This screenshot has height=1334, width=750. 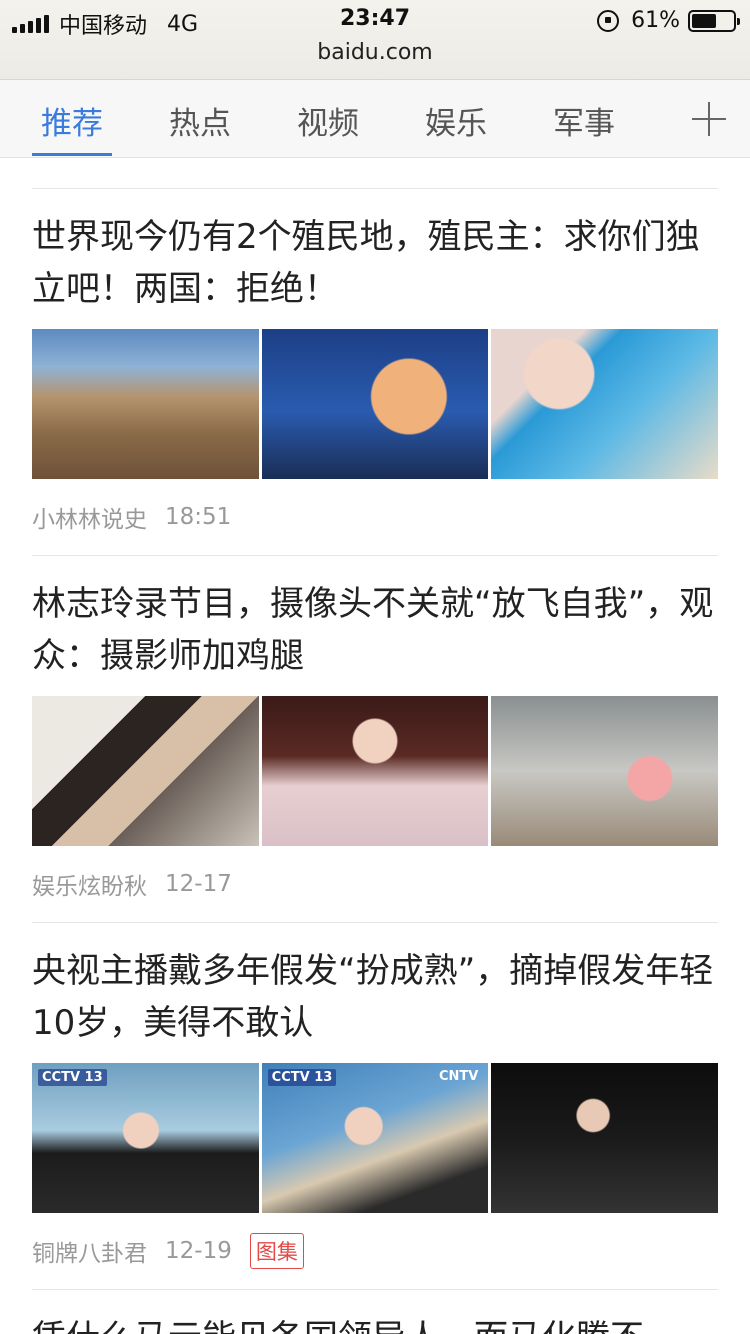 I want to click on battery-fill, so click(x=704, y=20).